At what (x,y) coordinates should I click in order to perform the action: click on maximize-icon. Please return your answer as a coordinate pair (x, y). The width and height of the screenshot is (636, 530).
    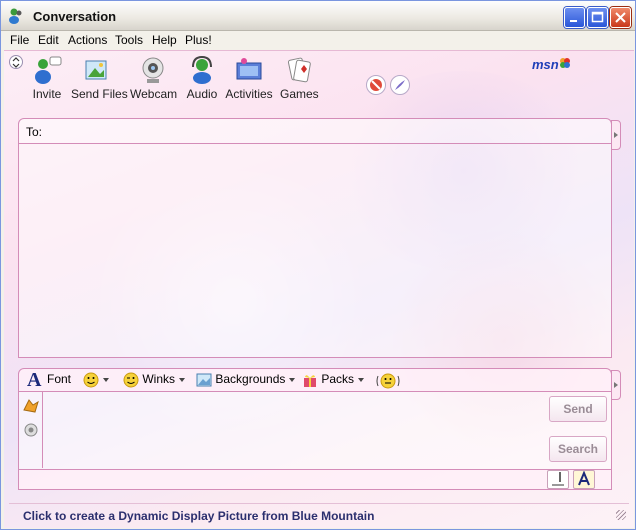
    Looking at the image, I should click on (597, 17).